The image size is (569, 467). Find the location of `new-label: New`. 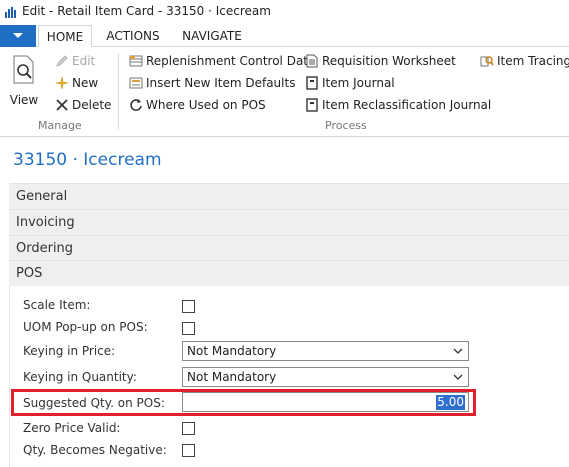

new-label: New is located at coordinates (85, 83).